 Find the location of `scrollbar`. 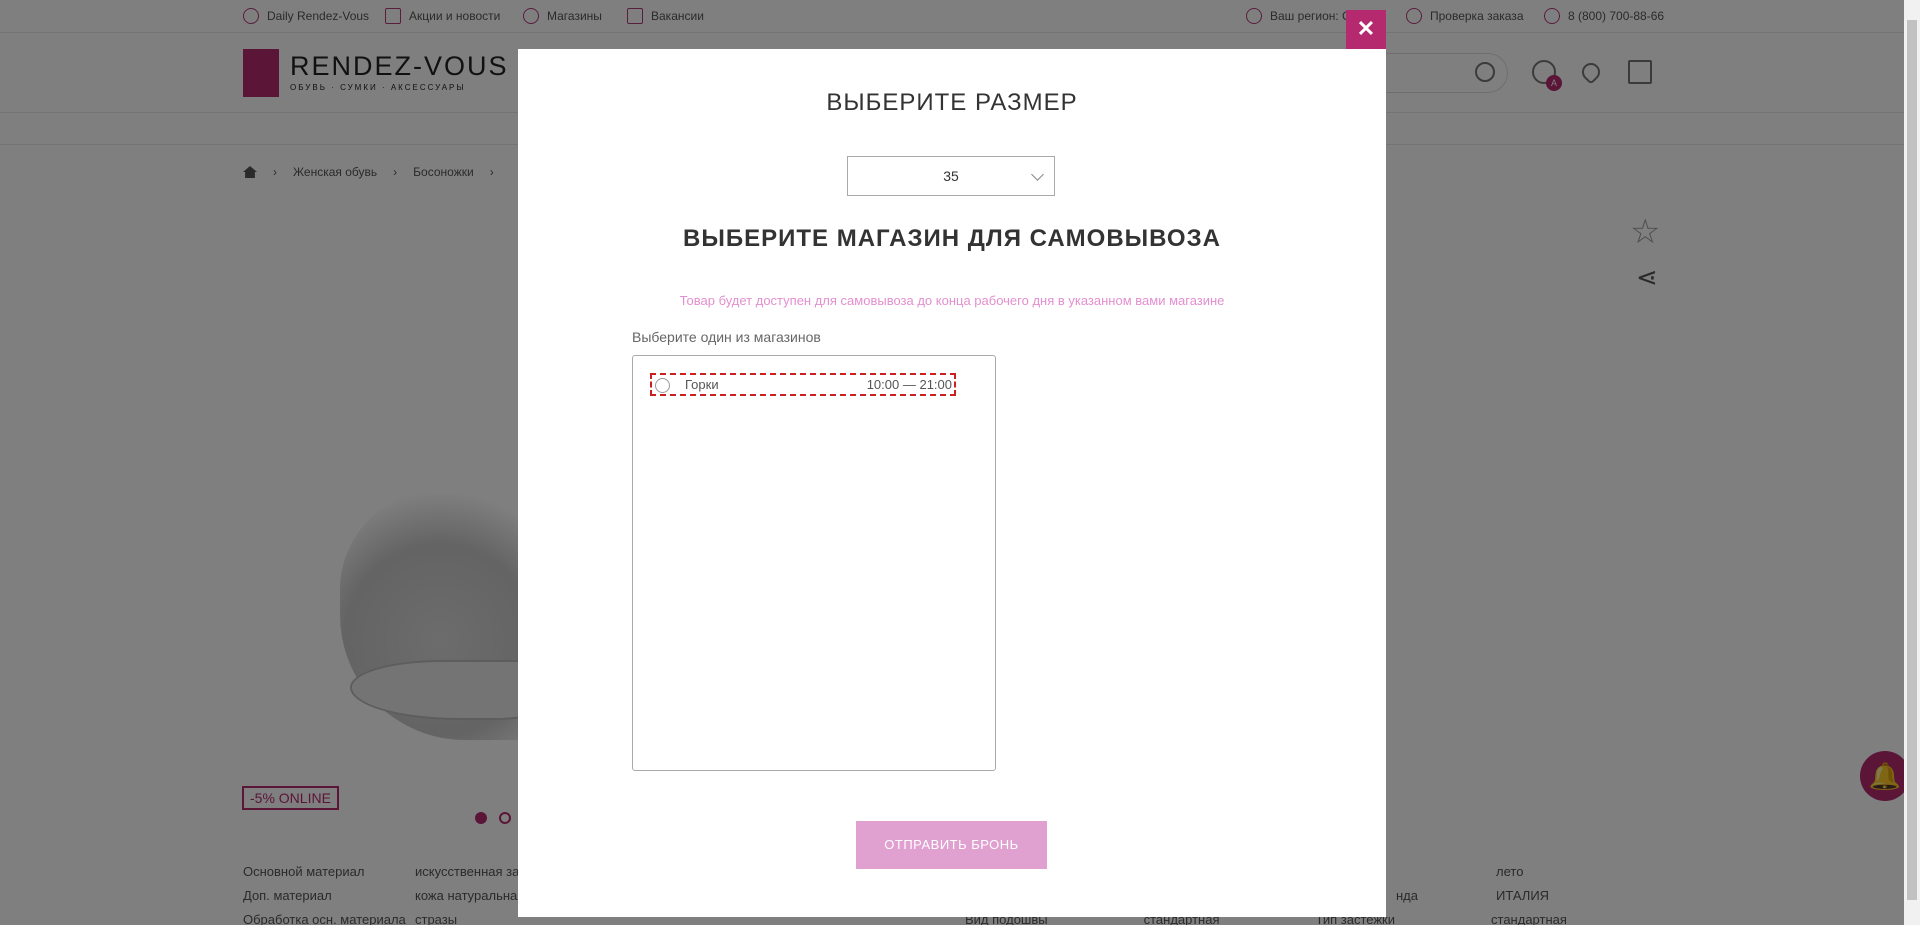

scrollbar is located at coordinates (1912, 462).